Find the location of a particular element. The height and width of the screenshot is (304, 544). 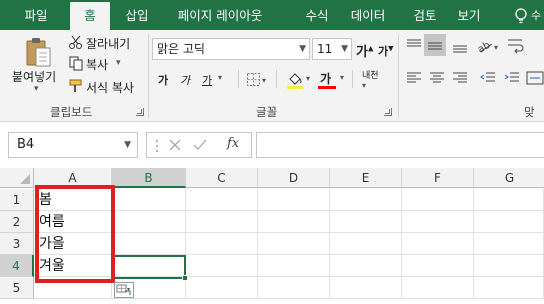

enter-icon is located at coordinates (200, 146).